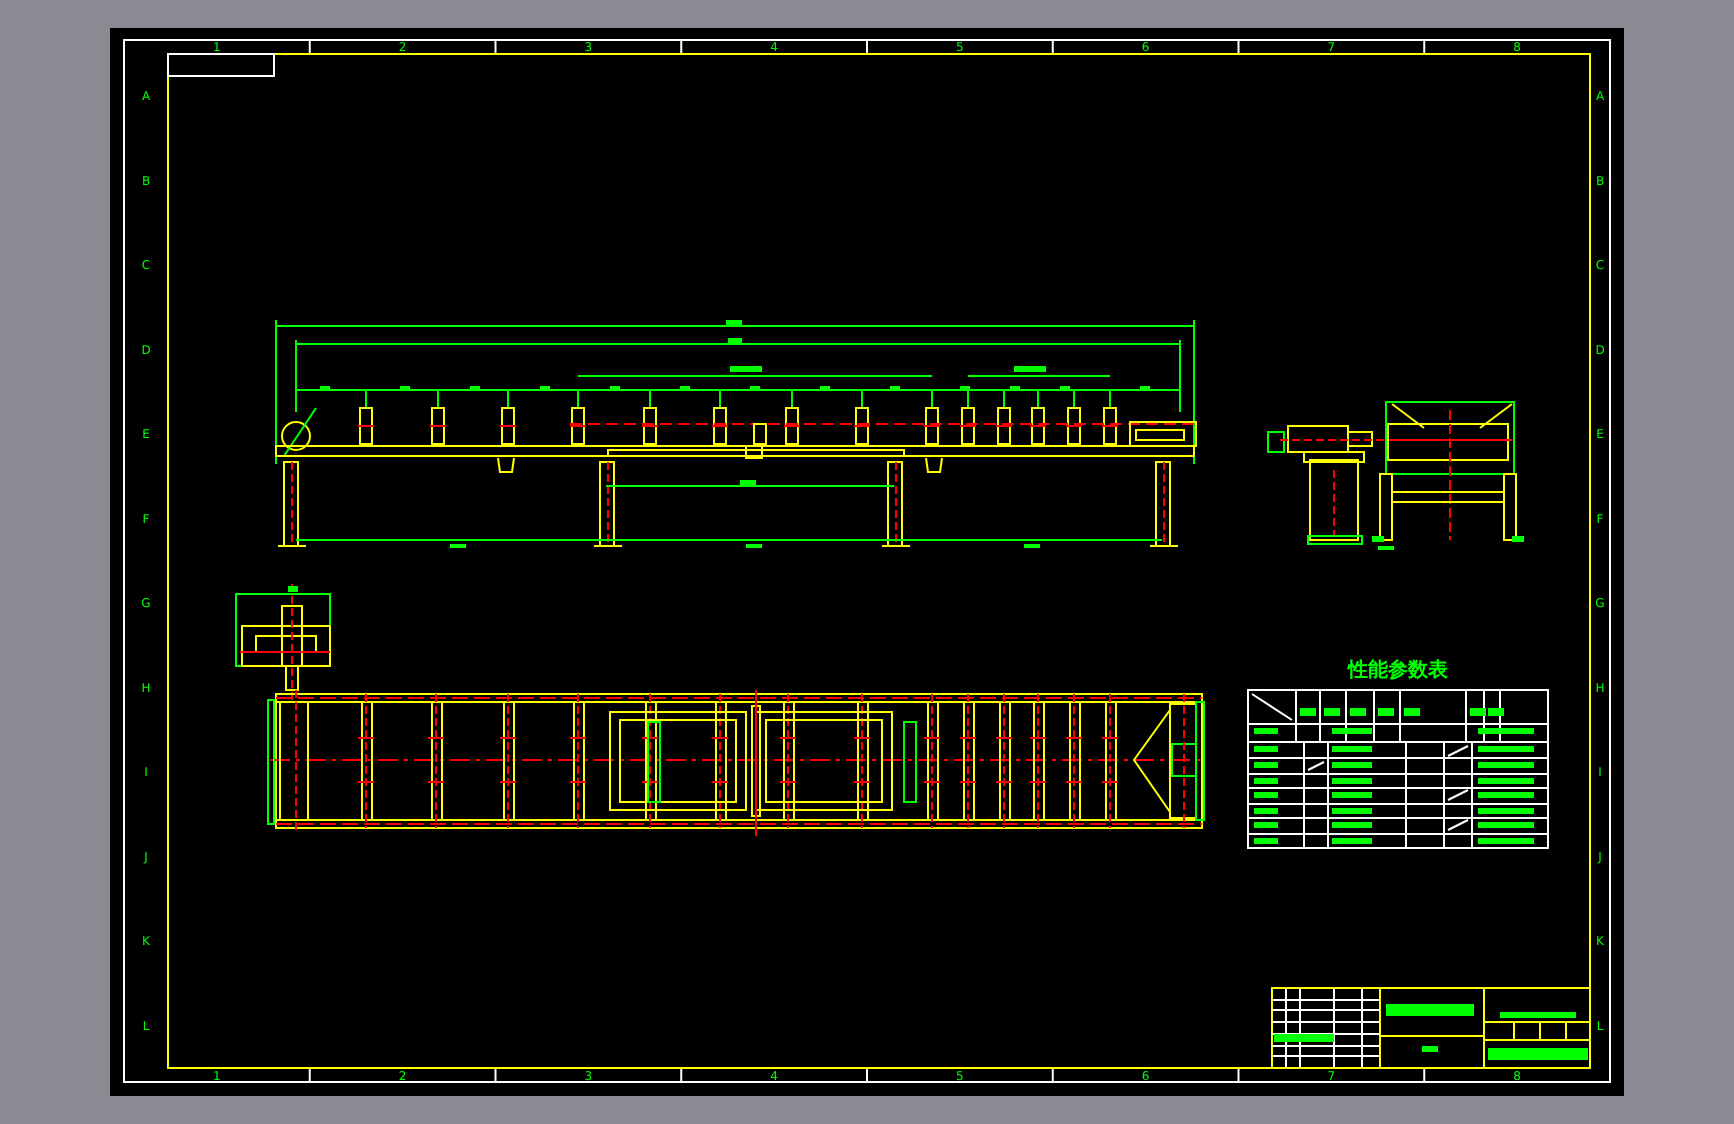 This screenshot has height=1124, width=1734. Describe the element at coordinates (1398, 671) in the screenshot. I see `table-title: 性能参数表` at that location.